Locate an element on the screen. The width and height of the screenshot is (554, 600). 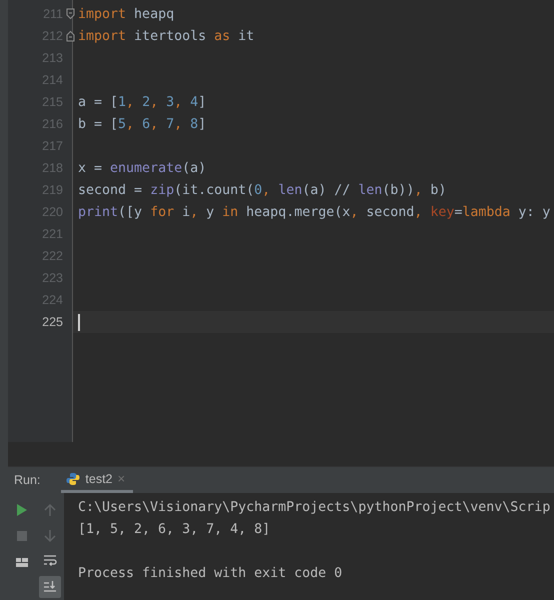
text-caret is located at coordinates (79, 322).